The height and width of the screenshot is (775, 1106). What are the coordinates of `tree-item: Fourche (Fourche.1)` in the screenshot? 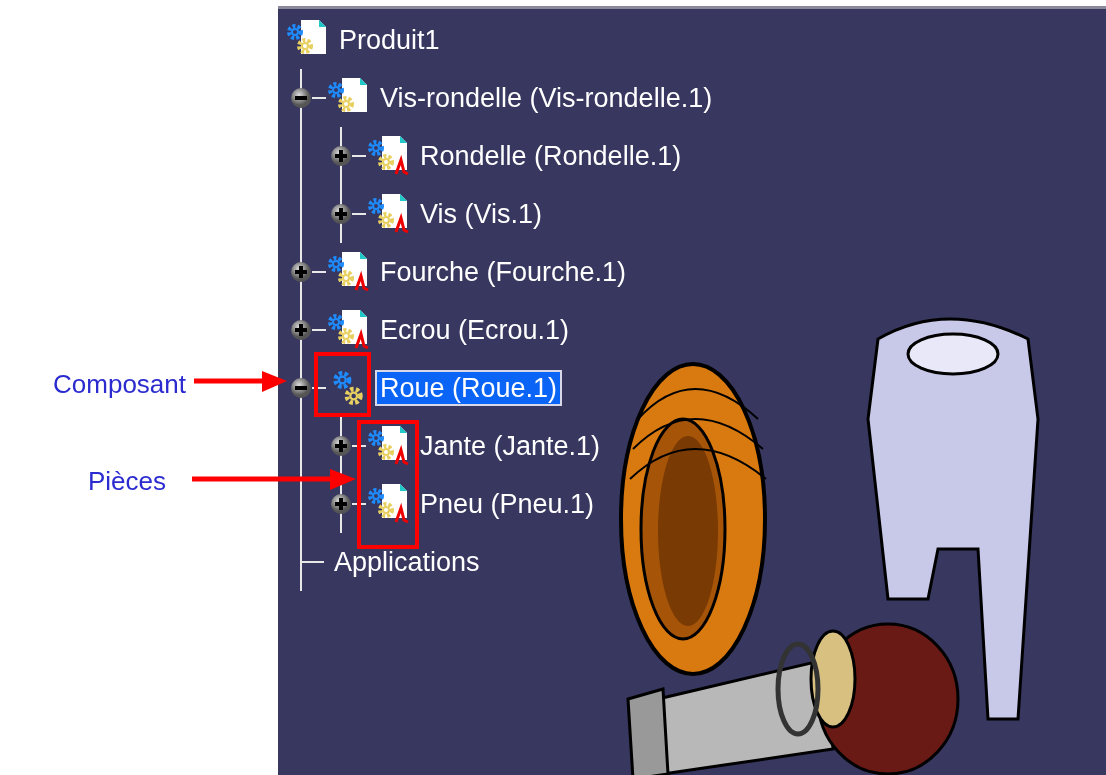 It's located at (503, 272).